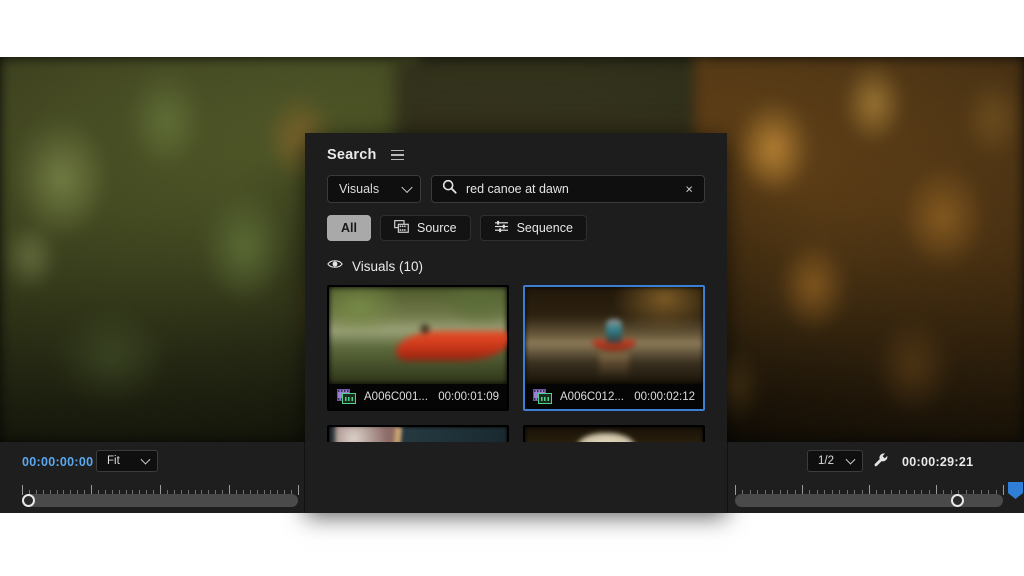 The height and width of the screenshot is (576, 1024). What do you see at coordinates (359, 189) in the screenshot?
I see `category-dropdown-value: Visuals` at bounding box center [359, 189].